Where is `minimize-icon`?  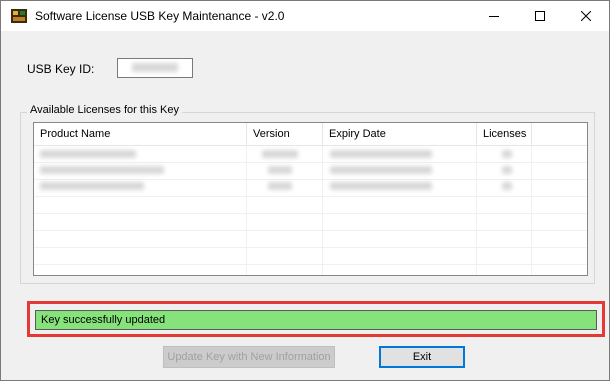 minimize-icon is located at coordinates (494, 16).